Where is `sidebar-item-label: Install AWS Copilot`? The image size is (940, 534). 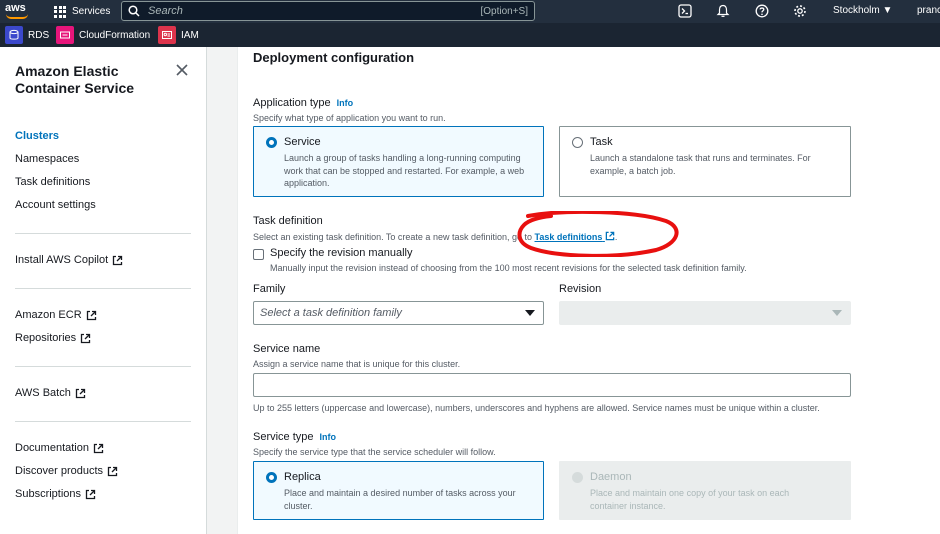 sidebar-item-label: Install AWS Copilot is located at coordinates (62, 260).